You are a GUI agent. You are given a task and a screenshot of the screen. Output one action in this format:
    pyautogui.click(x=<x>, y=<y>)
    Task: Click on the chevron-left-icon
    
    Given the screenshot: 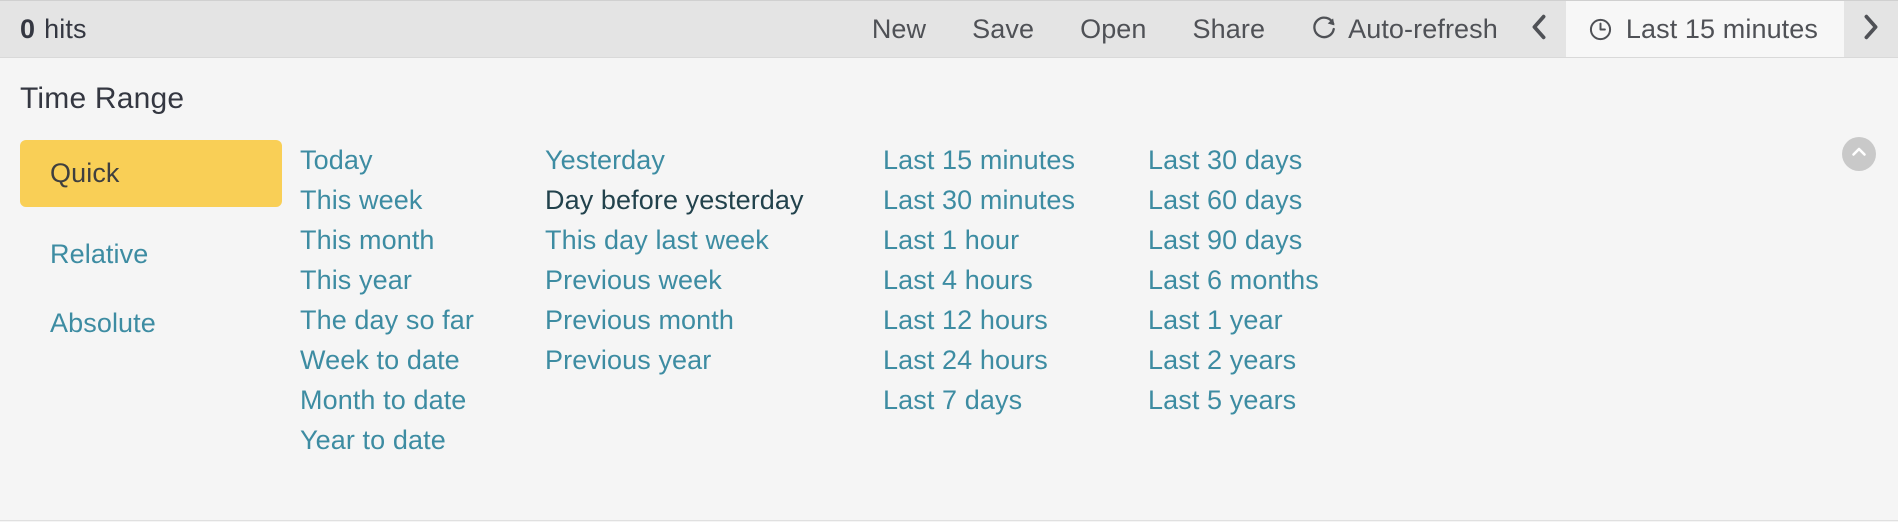 What is the action you would take?
    pyautogui.click(x=1539, y=29)
    